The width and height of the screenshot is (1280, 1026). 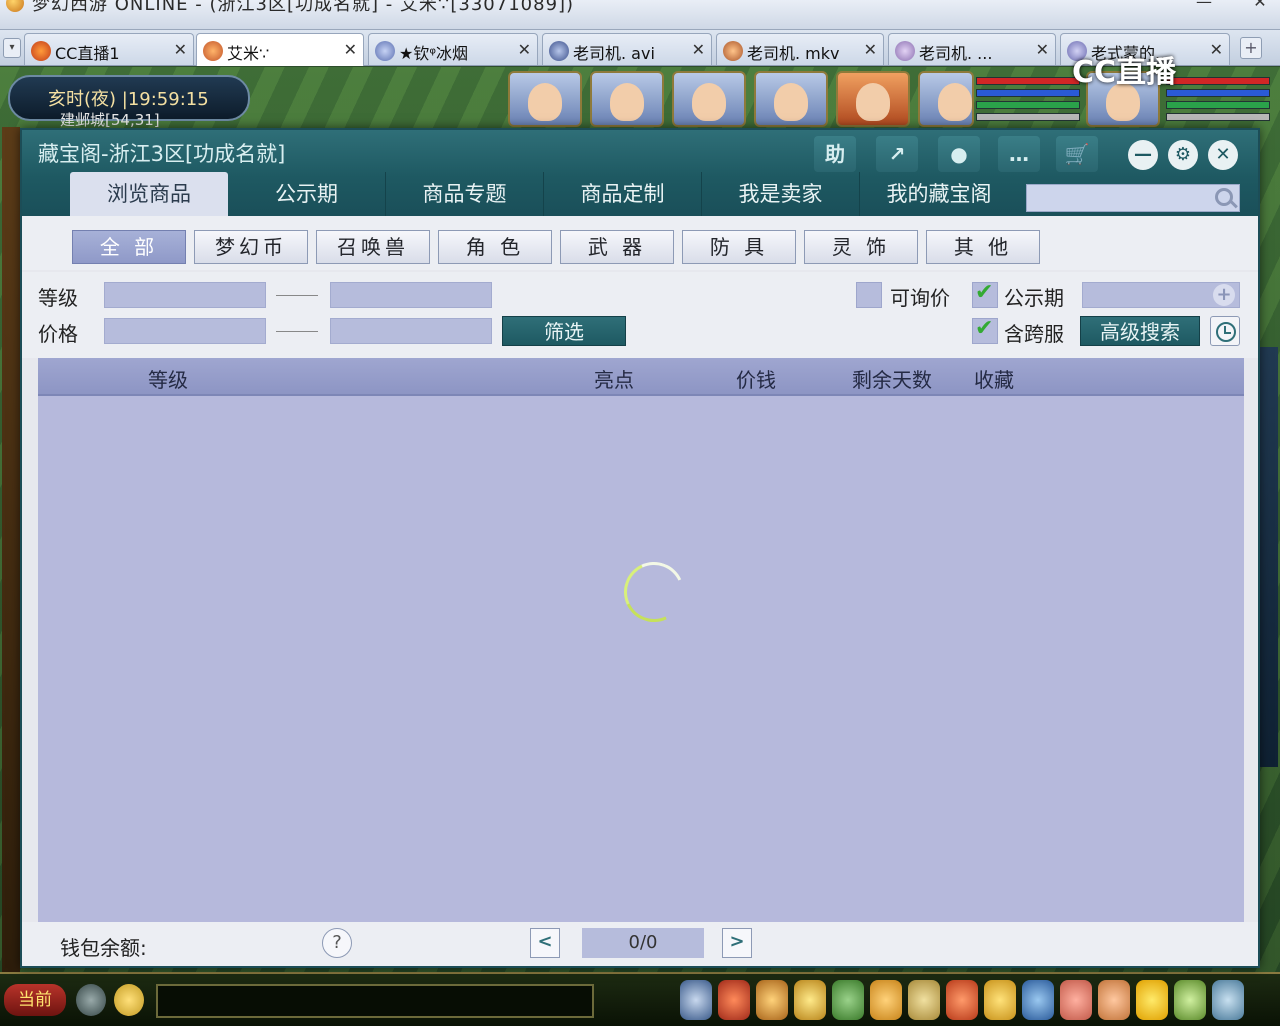 I want to click on help-icon: ?, so click(x=337, y=943).